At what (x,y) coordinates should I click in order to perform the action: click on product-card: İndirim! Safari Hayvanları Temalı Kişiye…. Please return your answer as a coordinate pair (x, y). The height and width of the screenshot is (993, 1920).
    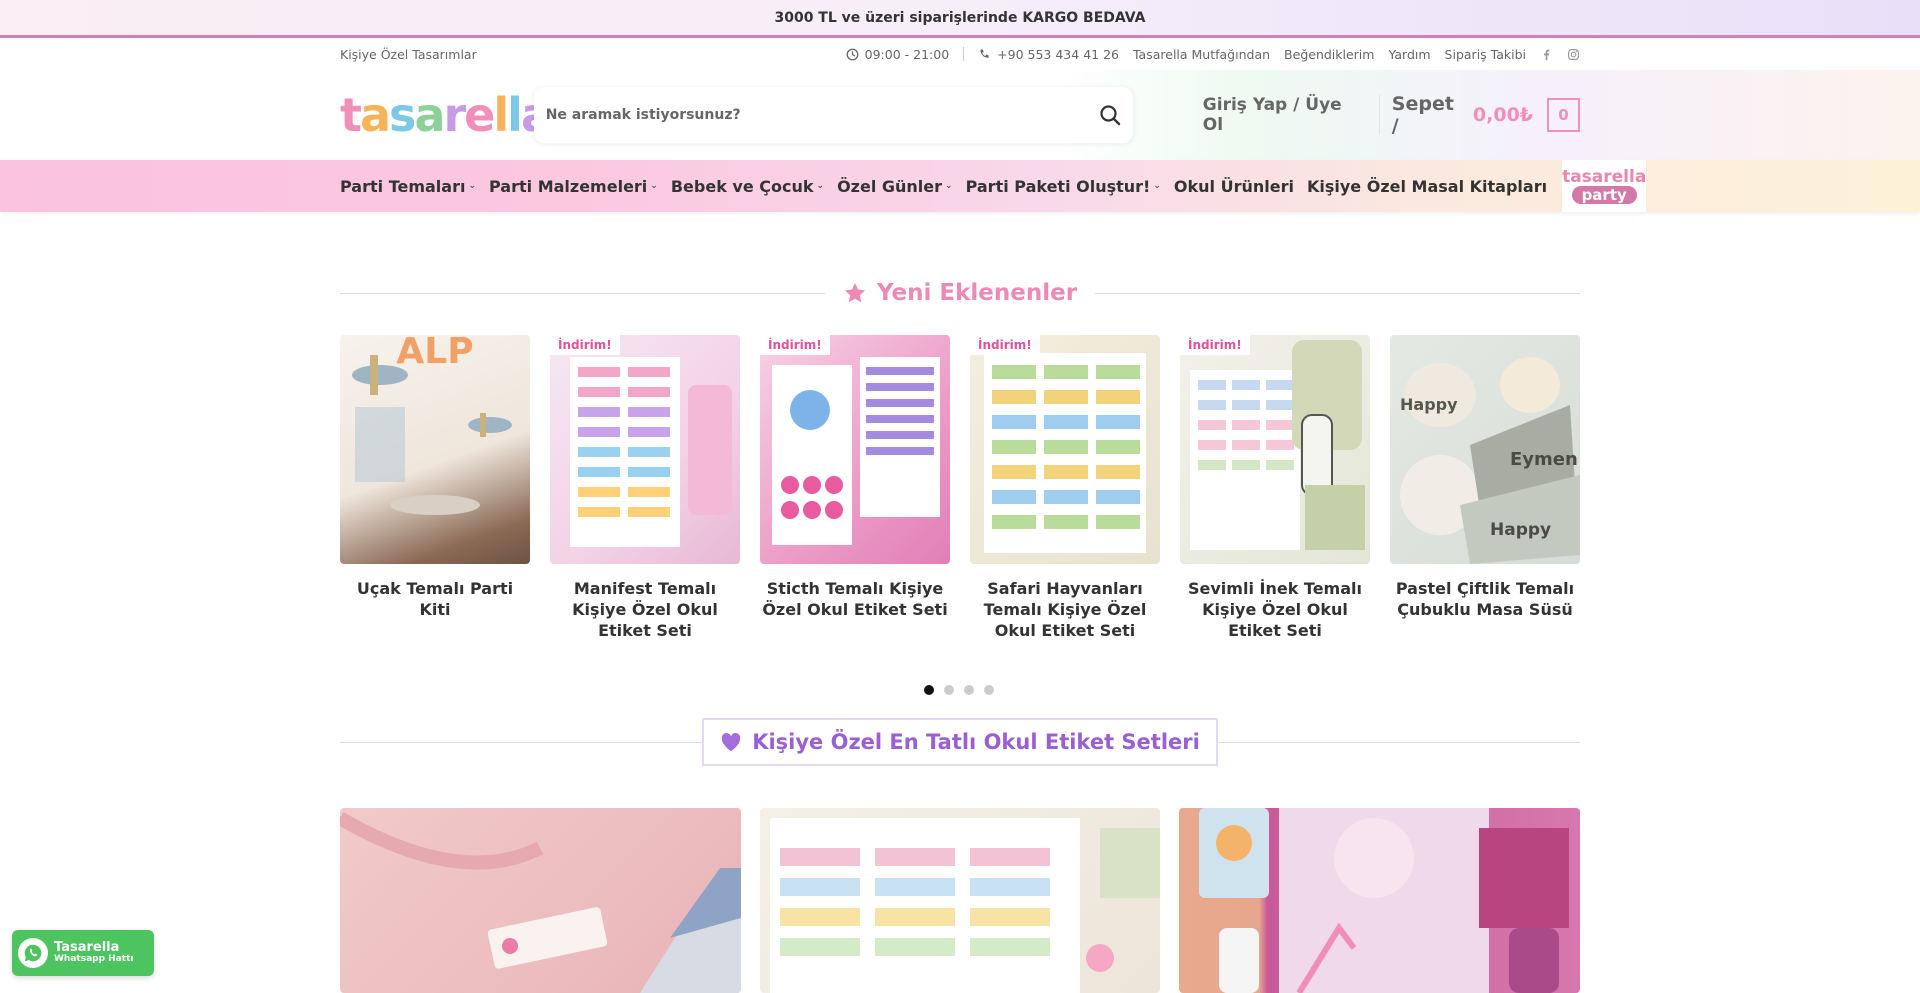
    Looking at the image, I should click on (1065, 488).